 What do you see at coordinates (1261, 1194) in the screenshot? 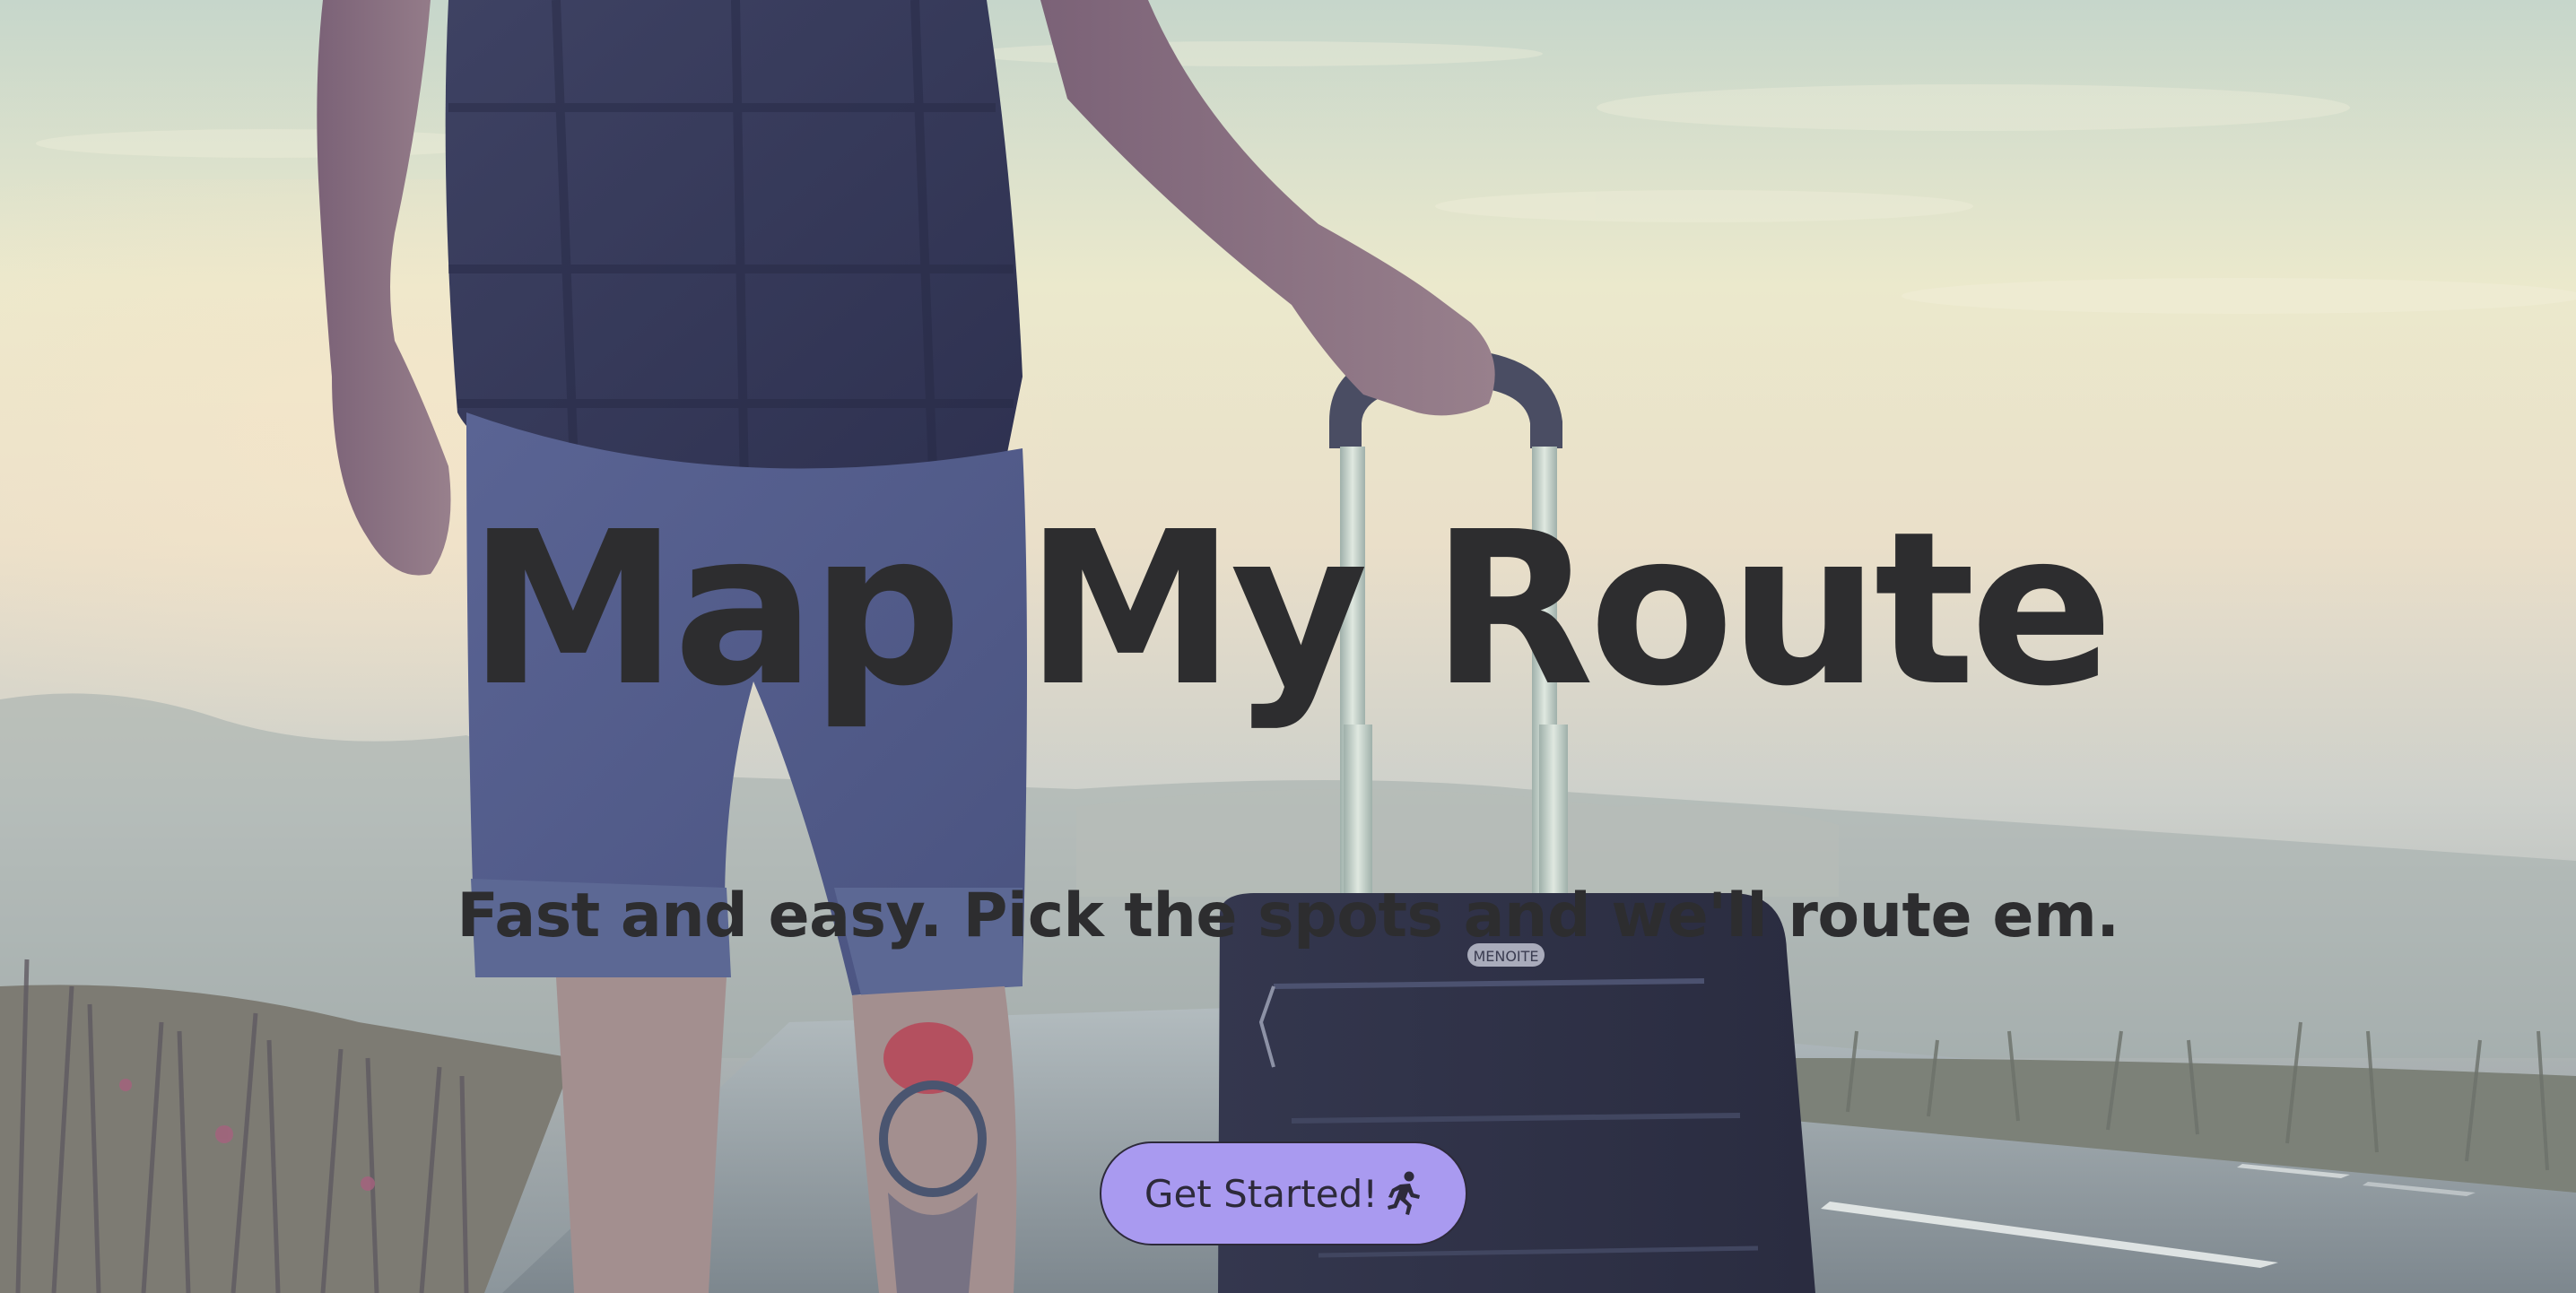
I see `get-started-label: Get Started!` at bounding box center [1261, 1194].